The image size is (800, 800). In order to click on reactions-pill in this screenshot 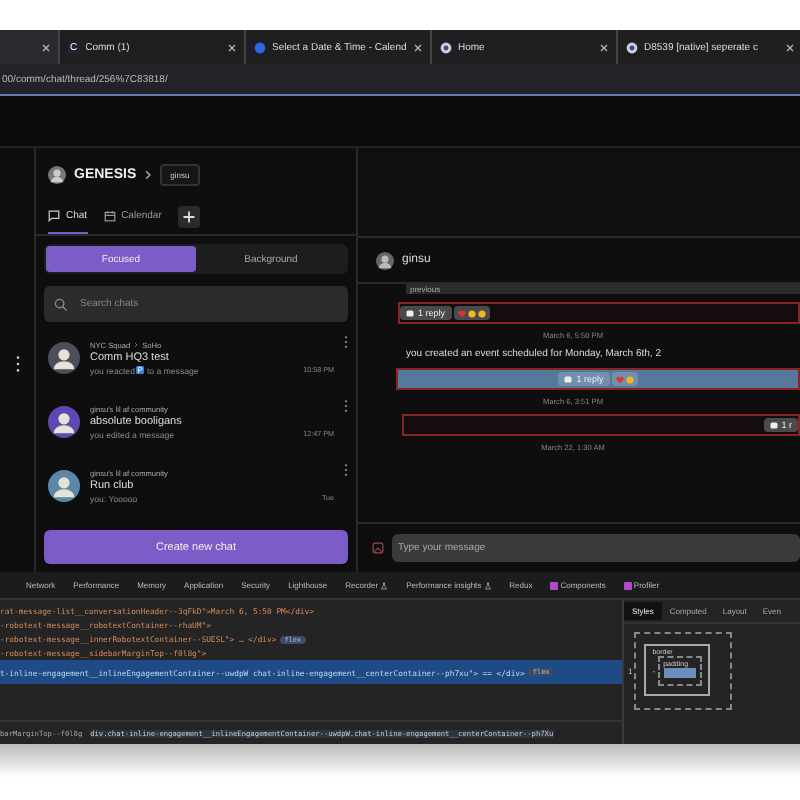, I will do `click(471, 313)`.